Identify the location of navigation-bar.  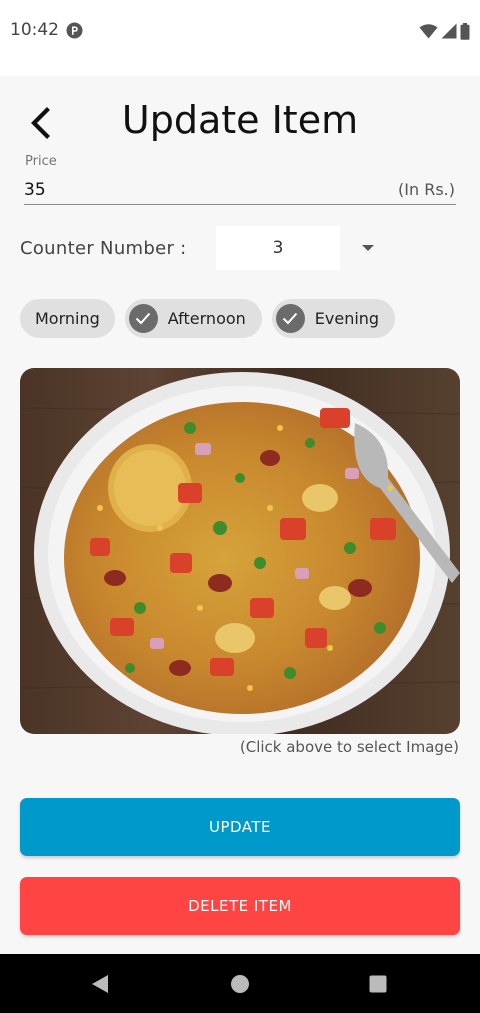
(240, 983).